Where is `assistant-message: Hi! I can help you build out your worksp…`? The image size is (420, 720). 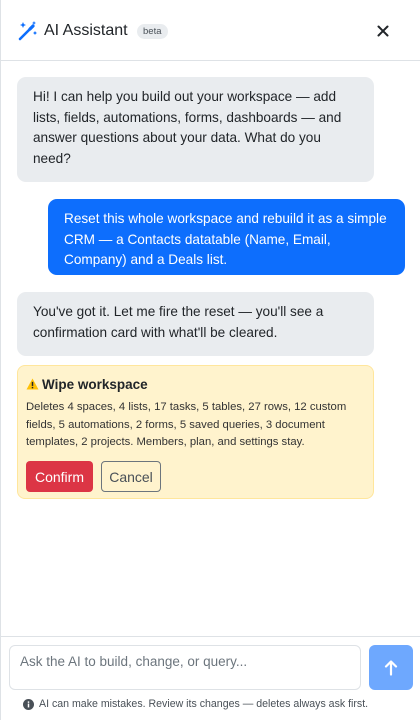
assistant-message: Hi! I can help you build out your worksp… is located at coordinates (195, 129).